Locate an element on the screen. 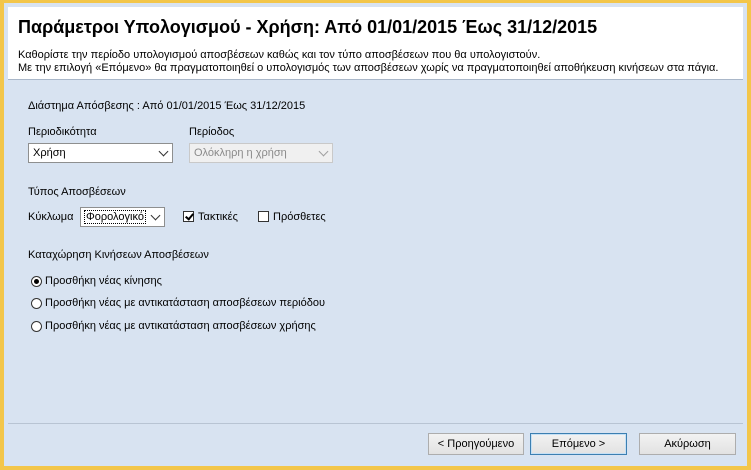 The image size is (751, 470). period-select: Ολόκληρη η χρήση is located at coordinates (261, 153).